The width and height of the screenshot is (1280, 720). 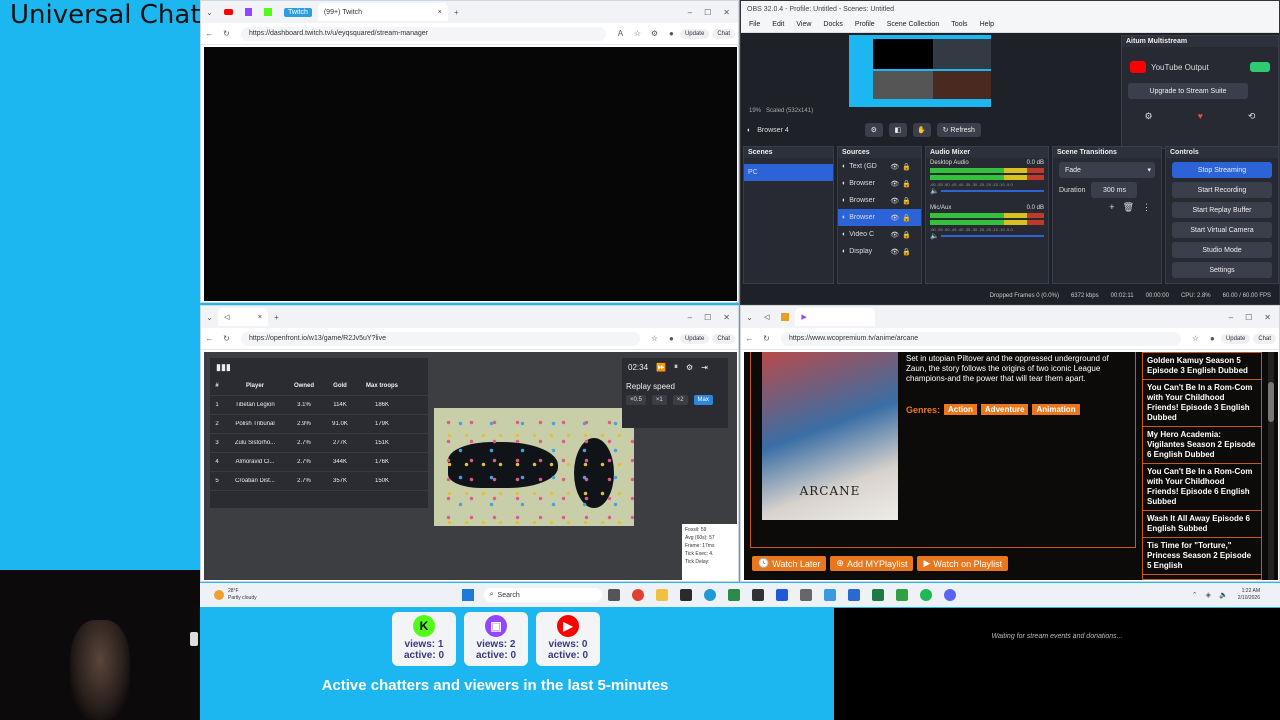 What do you see at coordinates (248, 12) in the screenshot?
I see `tab-twitch-mini` at bounding box center [248, 12].